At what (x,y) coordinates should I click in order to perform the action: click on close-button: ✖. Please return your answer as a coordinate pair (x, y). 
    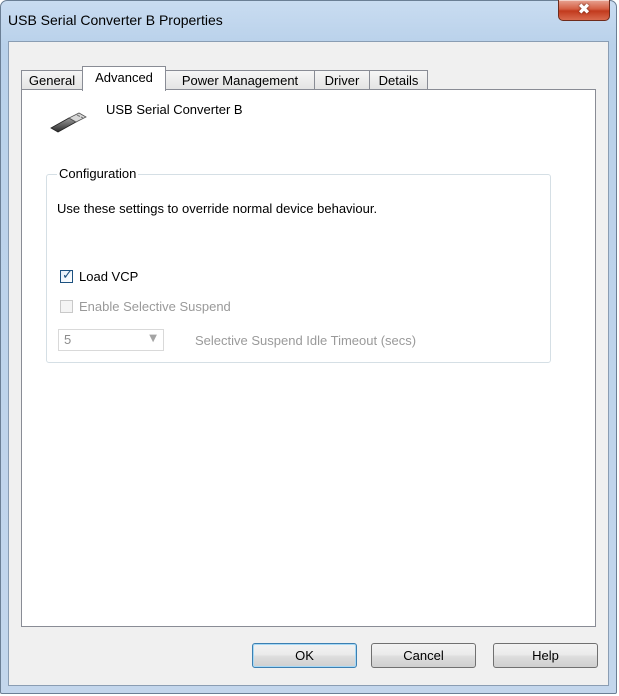
    Looking at the image, I should click on (584, 10).